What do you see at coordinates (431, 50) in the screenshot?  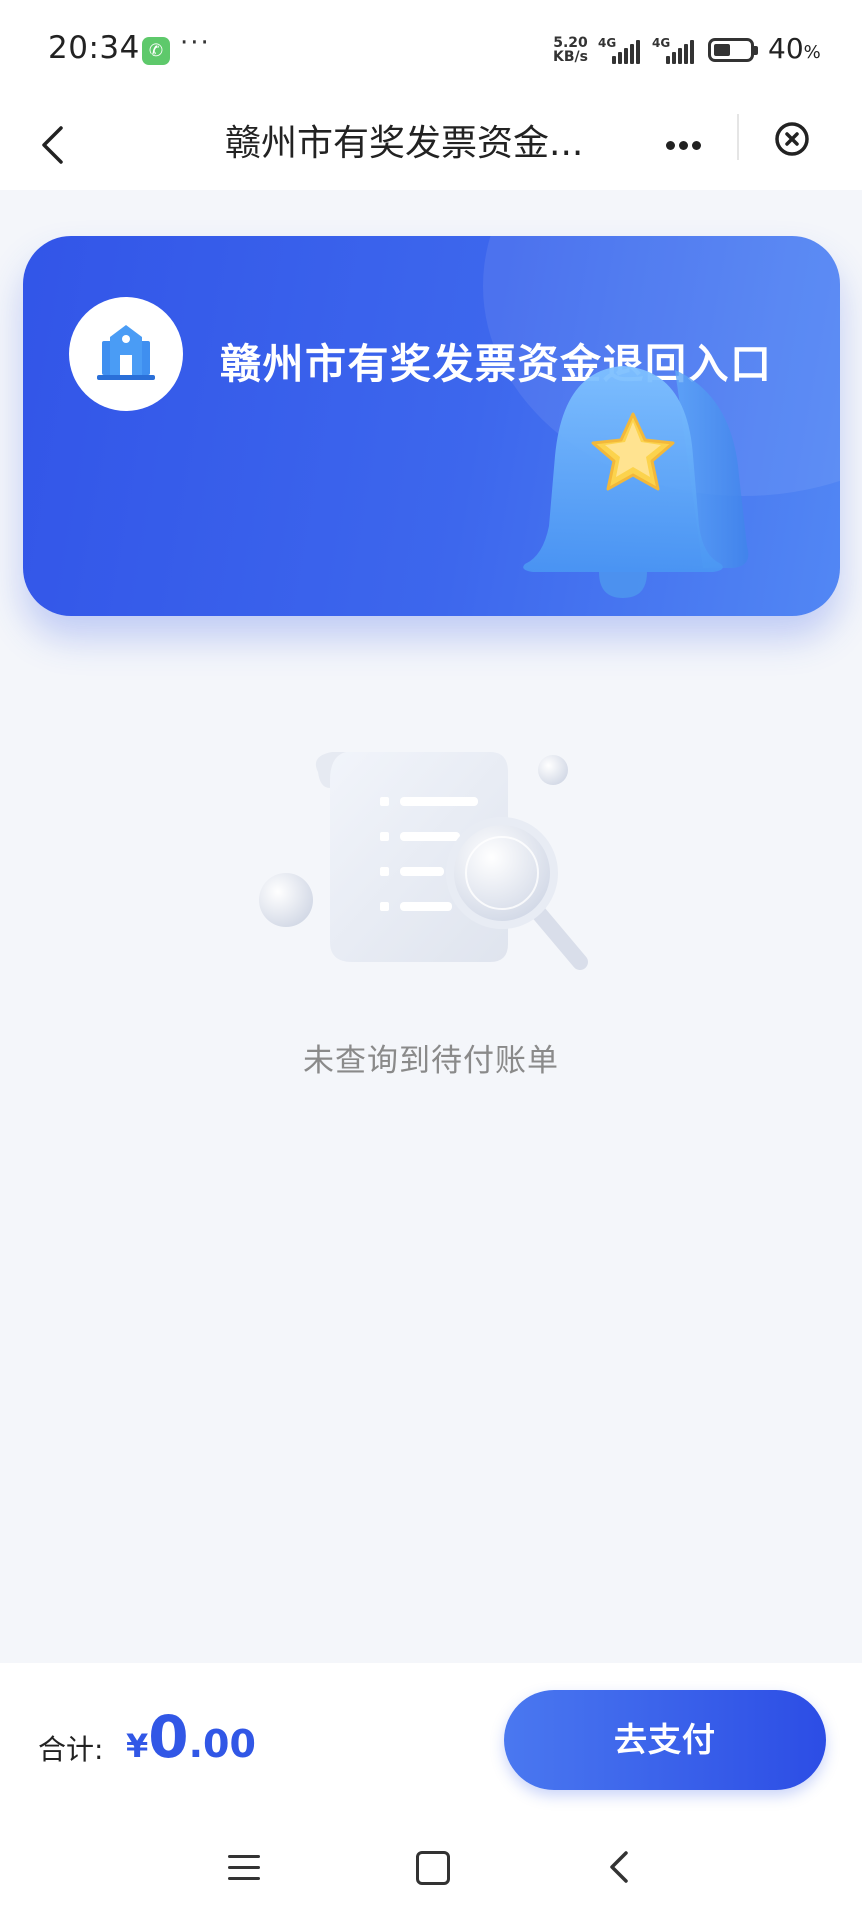 I see `status-bar: 20:34 ✆ ··· 5.20 KB/s 4G 4G 40%` at bounding box center [431, 50].